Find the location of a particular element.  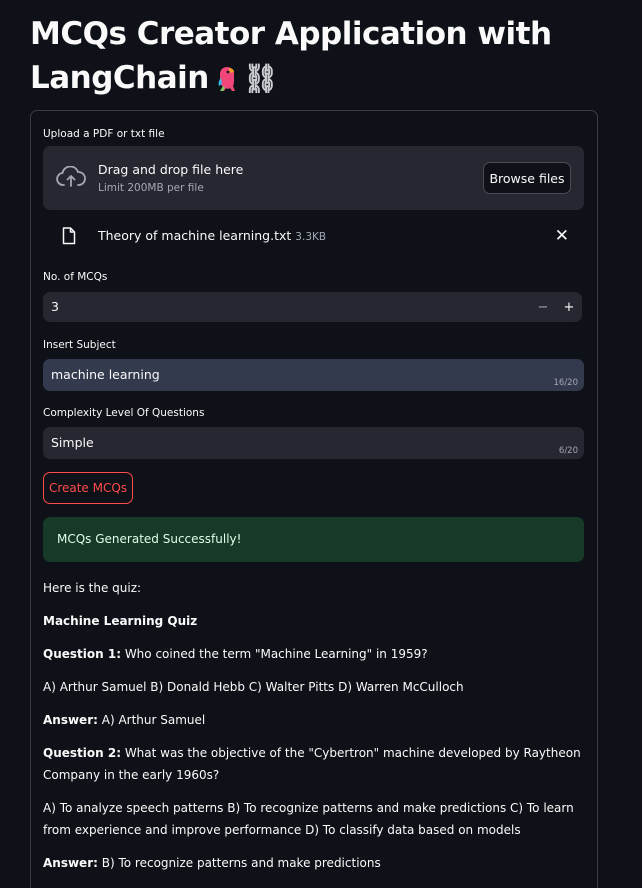

create-mcqs-button: Create MCQs is located at coordinates (88, 488).